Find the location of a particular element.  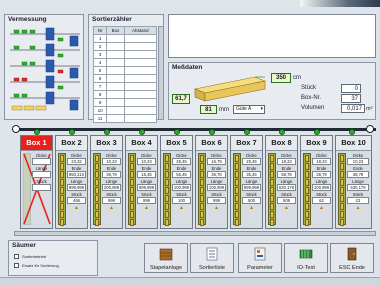

ersatz-checkbox is located at coordinates (16, 265).